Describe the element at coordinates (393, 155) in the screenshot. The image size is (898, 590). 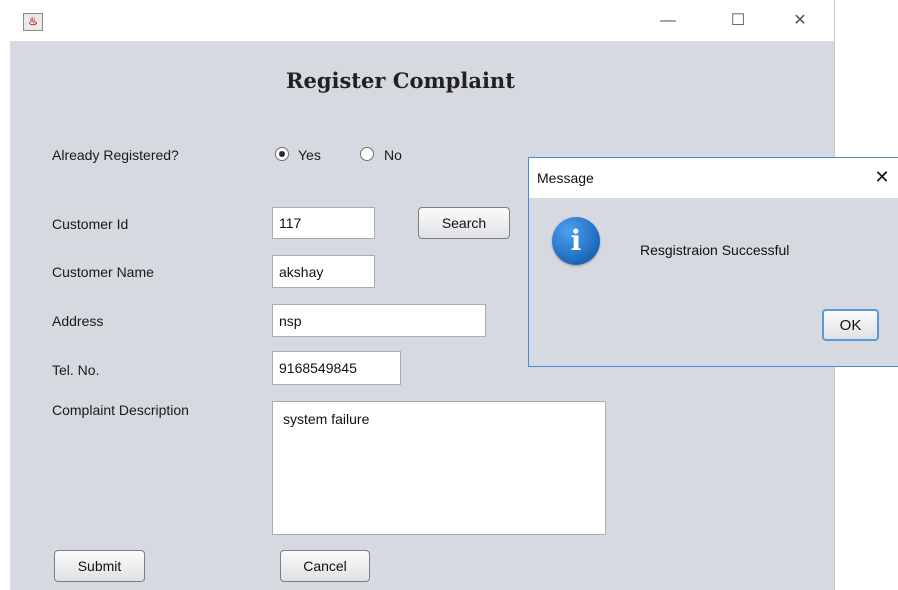
I see `radio-no-label: No` at that location.